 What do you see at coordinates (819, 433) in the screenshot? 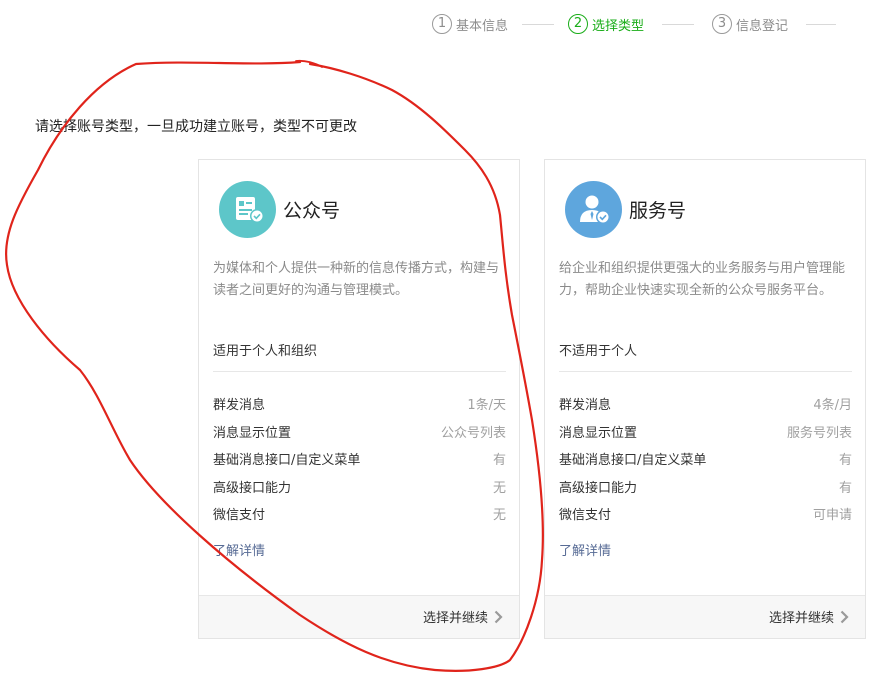
I see `feature-value: 服务号列表` at bounding box center [819, 433].